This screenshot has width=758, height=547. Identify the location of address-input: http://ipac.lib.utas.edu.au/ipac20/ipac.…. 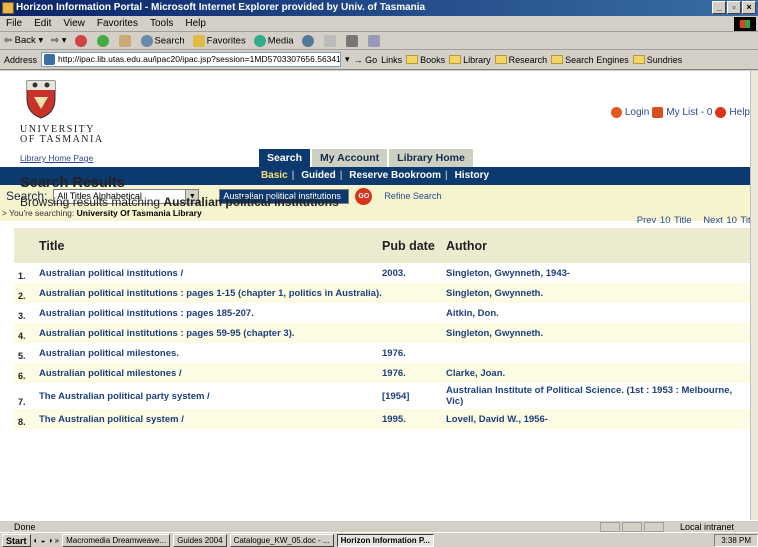
(191, 59).